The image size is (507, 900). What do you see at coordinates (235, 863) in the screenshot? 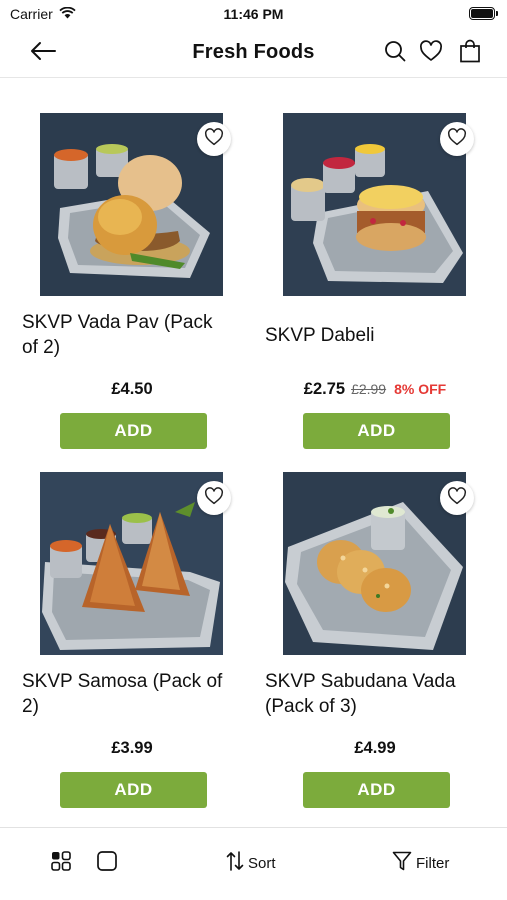
I see `sort-icon` at bounding box center [235, 863].